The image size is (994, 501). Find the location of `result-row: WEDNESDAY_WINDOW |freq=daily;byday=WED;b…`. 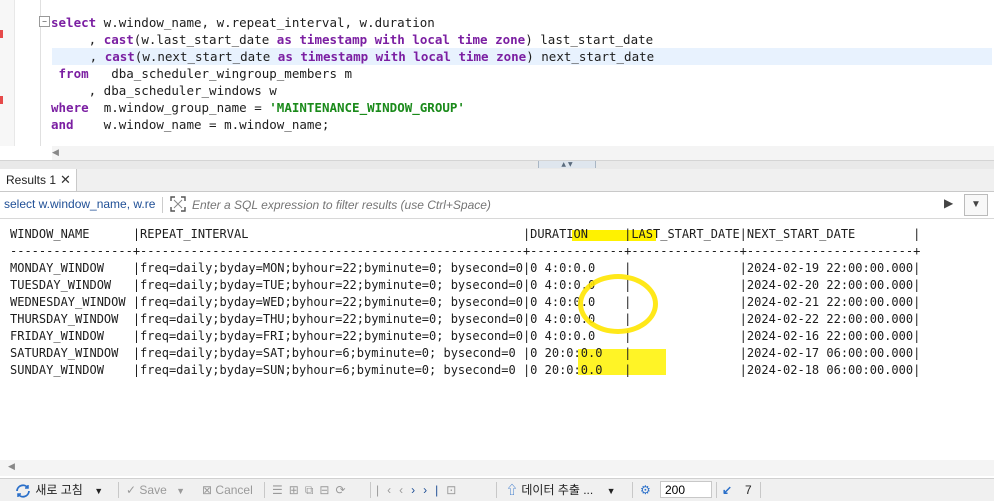

result-row: WEDNESDAY_WINDOW |freq=daily;byday=WED;b… is located at coordinates (465, 302).